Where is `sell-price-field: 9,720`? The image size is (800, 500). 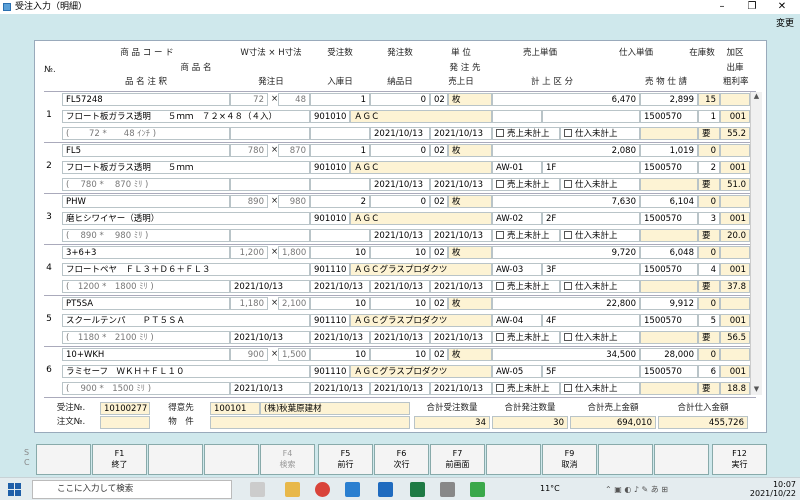
sell-price-field: 9,720 is located at coordinates (566, 252).